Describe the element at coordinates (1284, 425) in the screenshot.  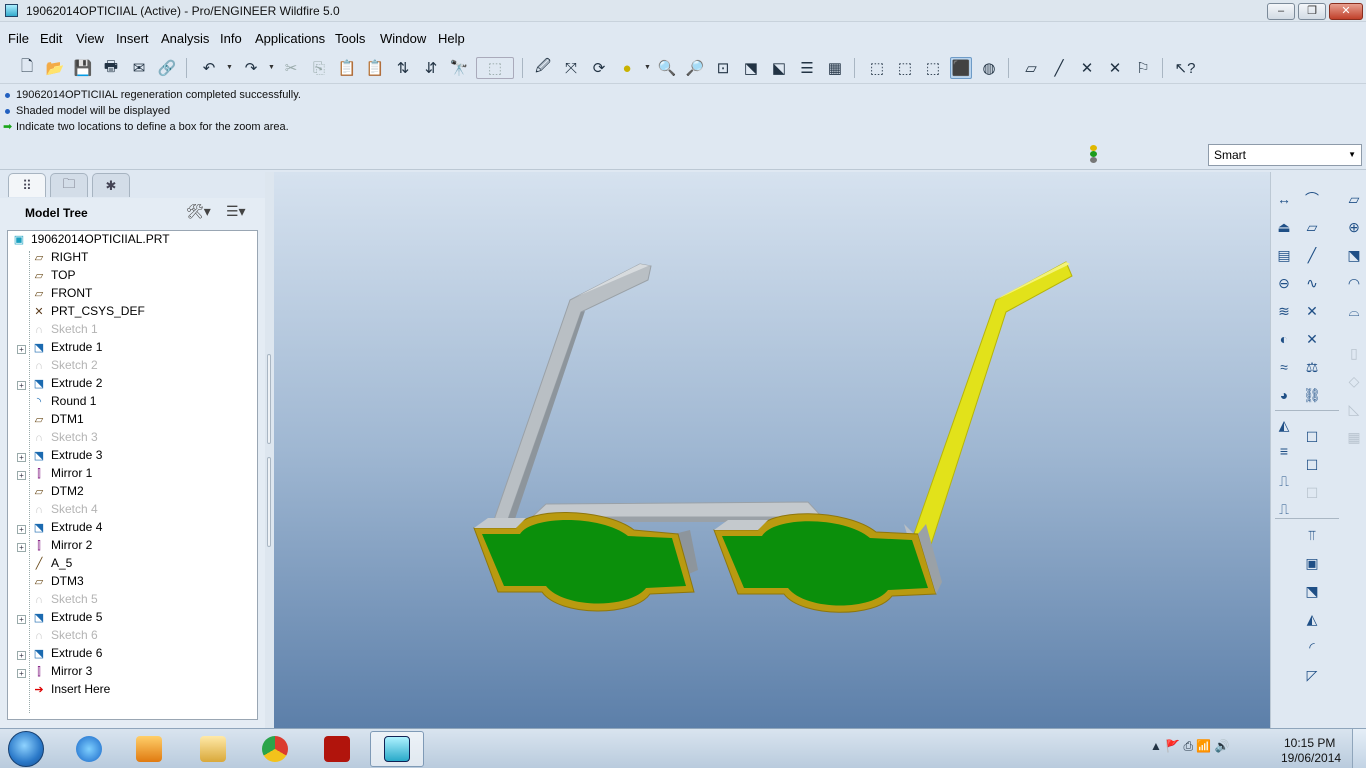
I see `draft-icon: ◭` at that location.